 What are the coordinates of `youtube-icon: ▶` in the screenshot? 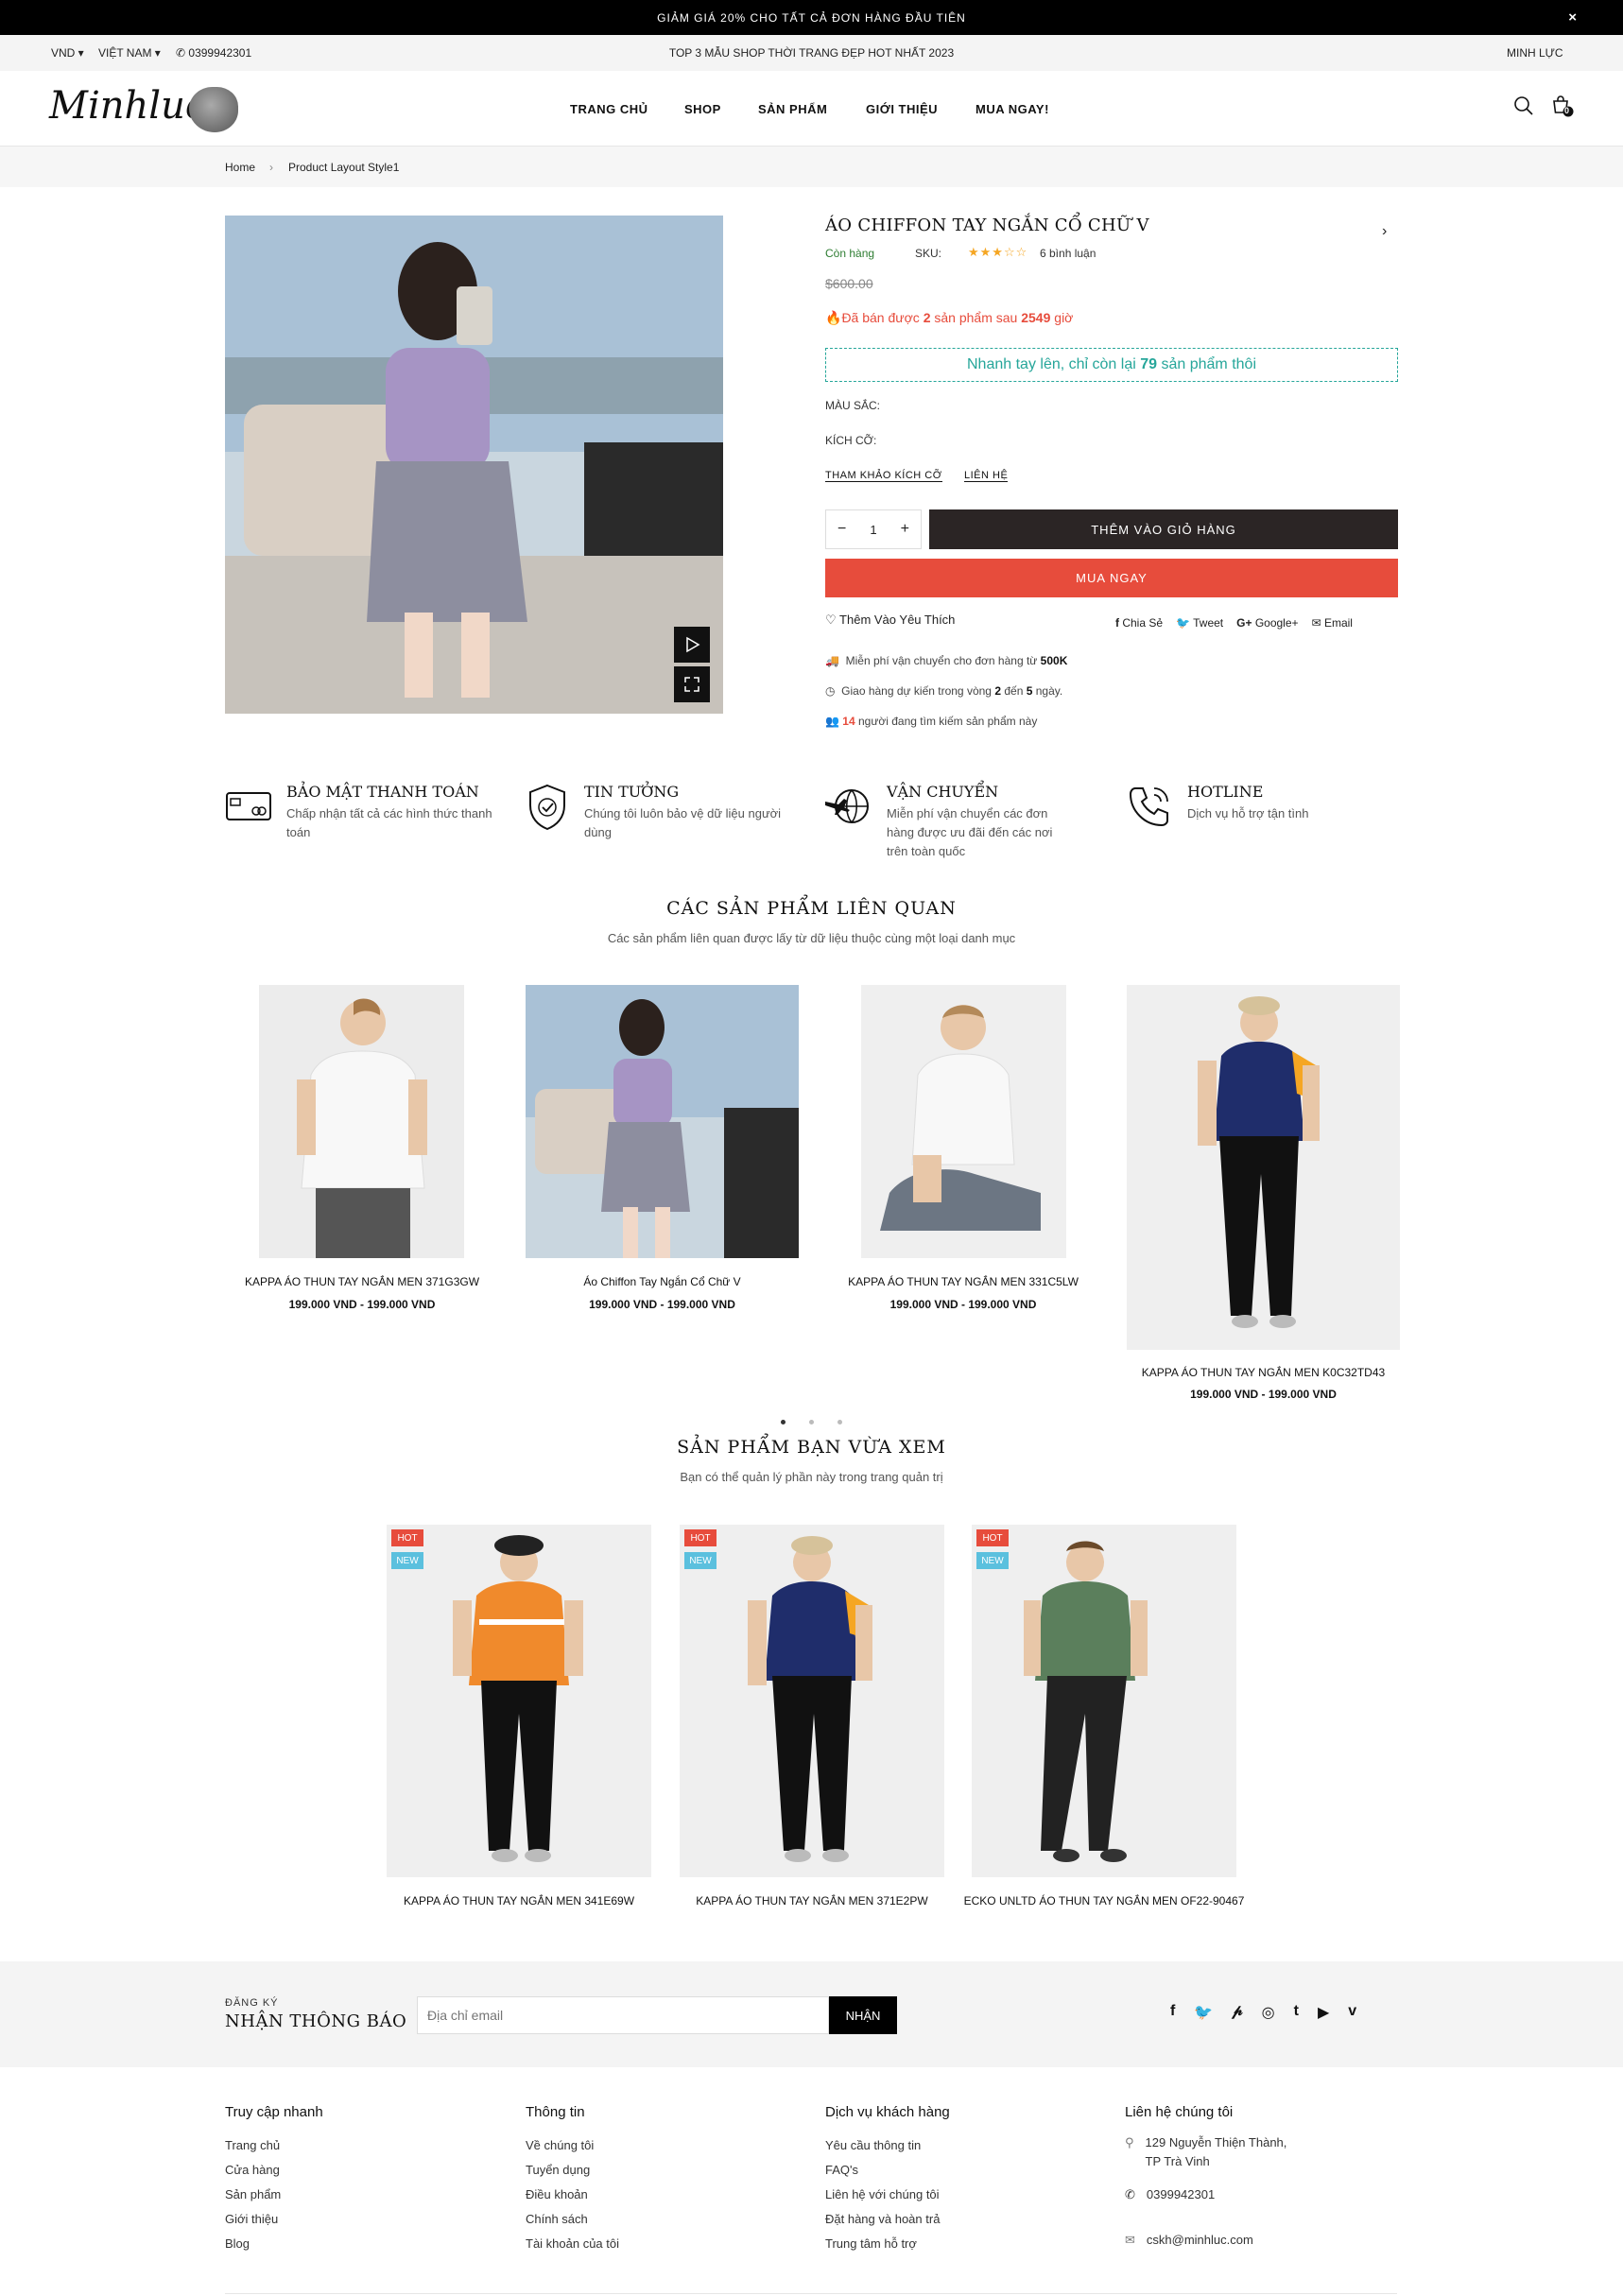 It's located at (1323, 2013).